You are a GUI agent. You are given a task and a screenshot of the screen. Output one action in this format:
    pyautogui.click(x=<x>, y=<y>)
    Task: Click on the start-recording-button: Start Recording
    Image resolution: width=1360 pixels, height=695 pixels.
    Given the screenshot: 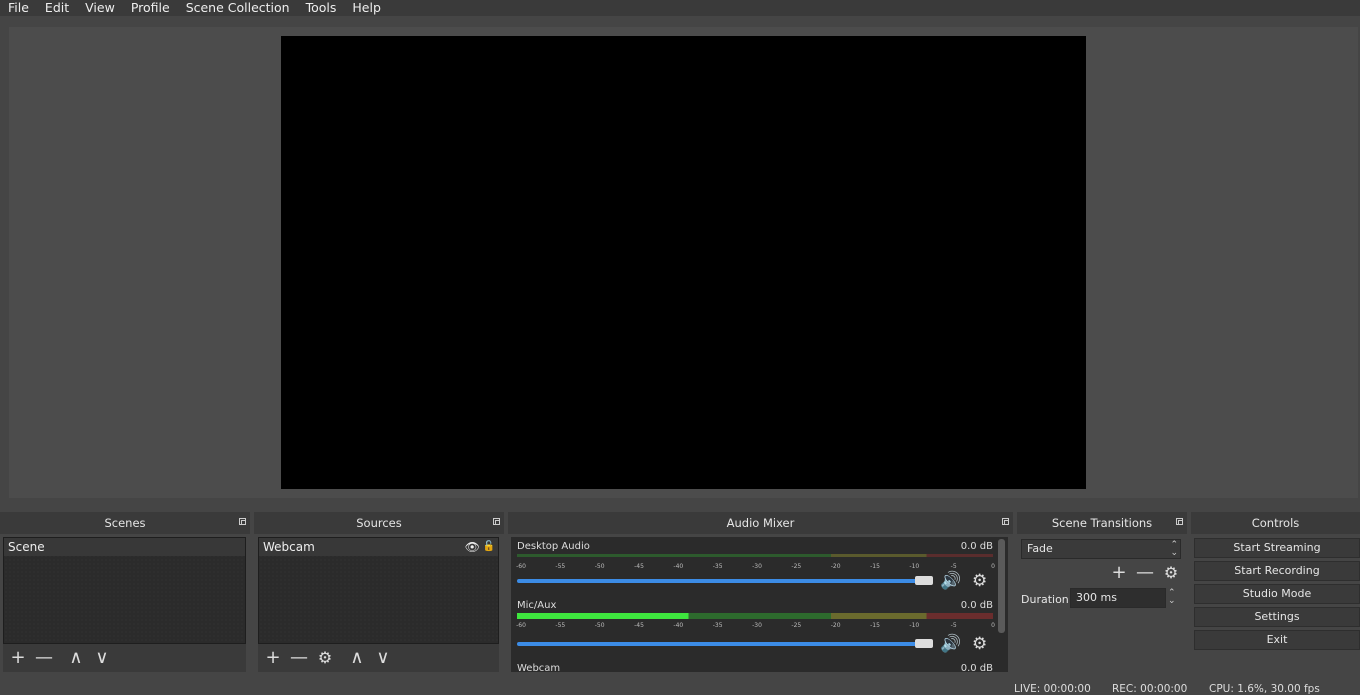 What is the action you would take?
    pyautogui.click(x=1277, y=571)
    